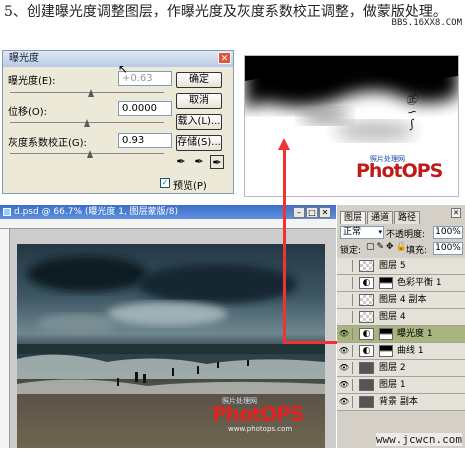 The image size is (465, 451). Describe the element at coordinates (325, 212) in the screenshot. I see `close-doc-icon: ✕` at that location.